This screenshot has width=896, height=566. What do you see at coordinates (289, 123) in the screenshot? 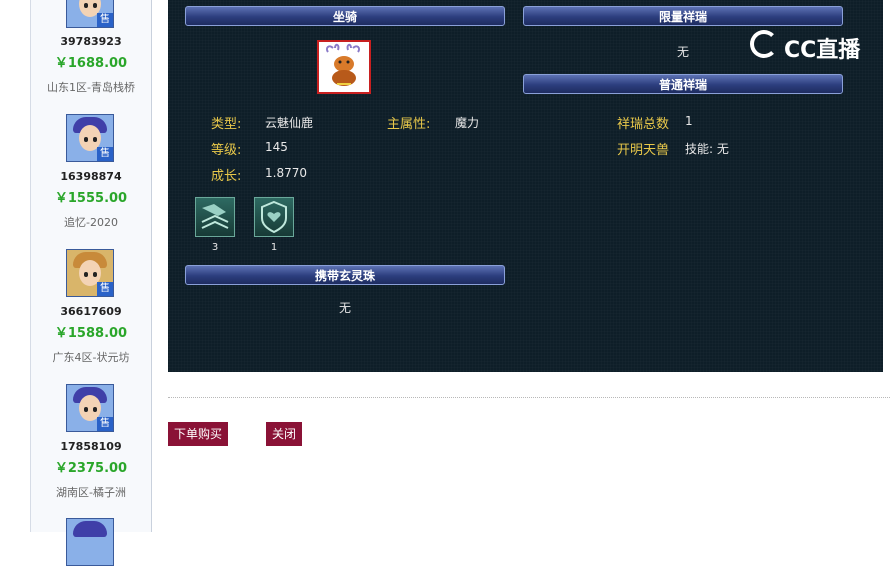
I see `type-value: 云魅仙鹿` at bounding box center [289, 123].